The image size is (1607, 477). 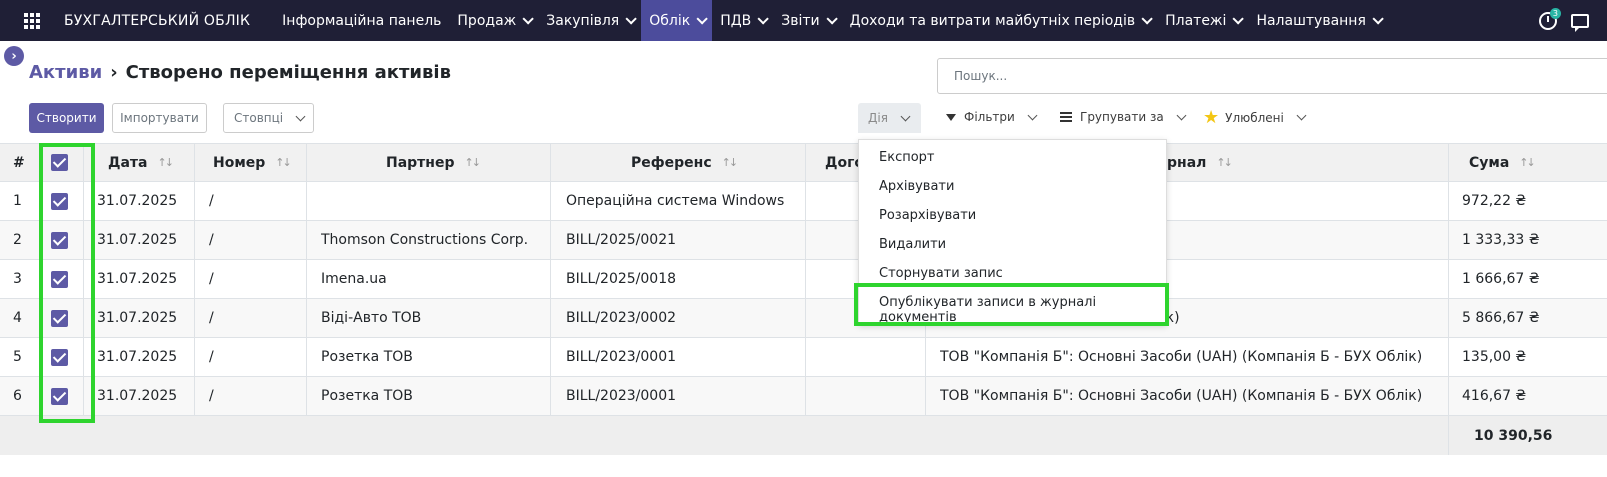 I want to click on create-button: Створити, so click(x=66, y=118).